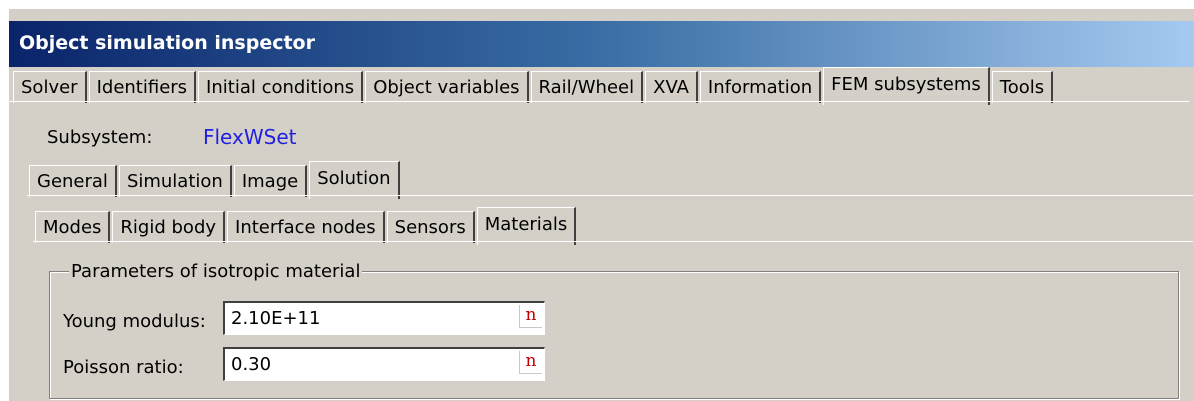 The image size is (1194, 401). What do you see at coordinates (760, 87) in the screenshot?
I see `tab-information: Information` at bounding box center [760, 87].